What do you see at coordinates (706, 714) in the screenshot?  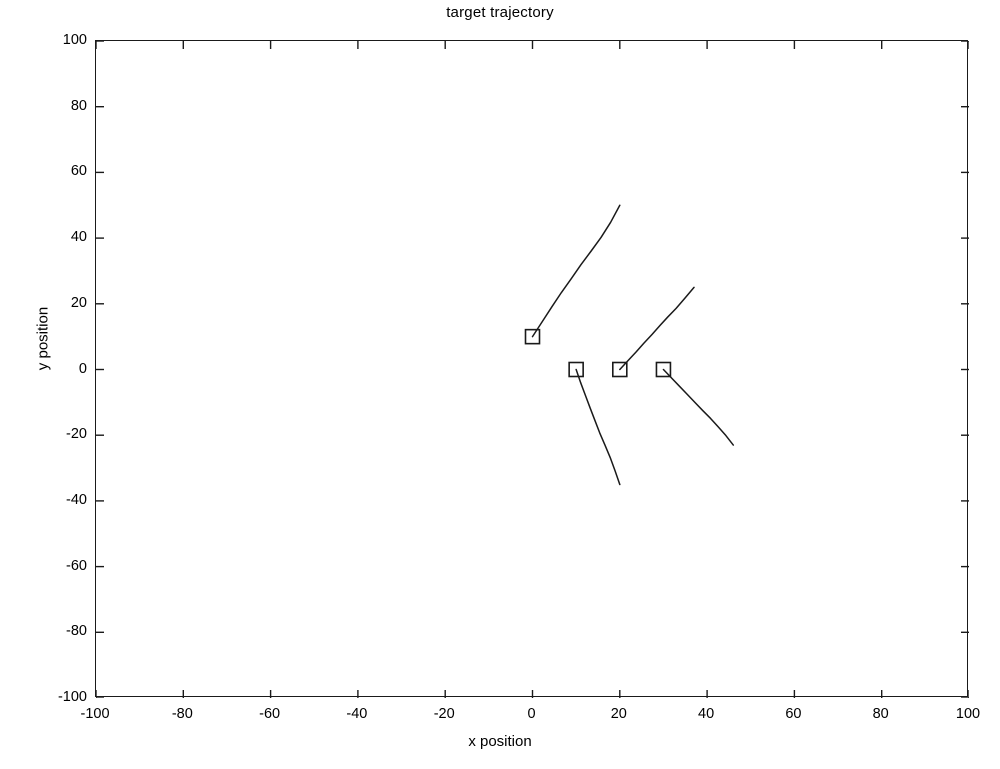 I see `x-tick-label: 40` at bounding box center [706, 714].